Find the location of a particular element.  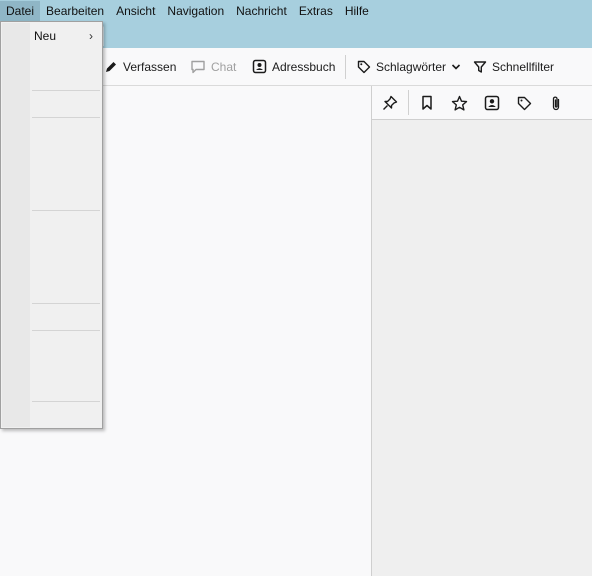

tag-icon is located at coordinates (364, 67).